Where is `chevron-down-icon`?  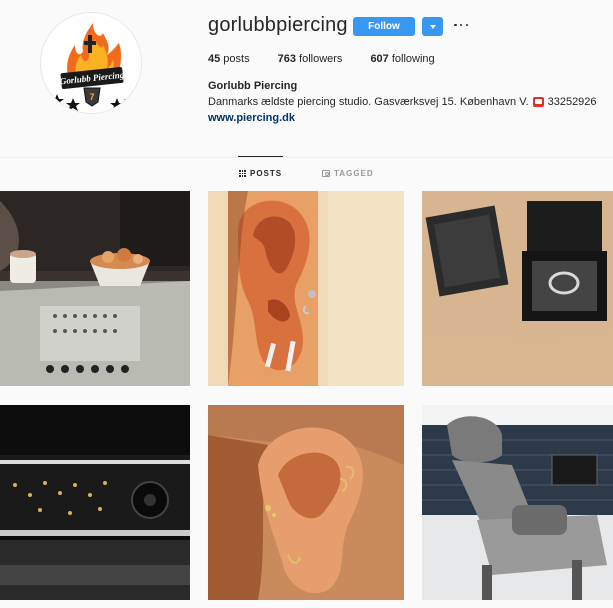 chevron-down-icon is located at coordinates (432, 26).